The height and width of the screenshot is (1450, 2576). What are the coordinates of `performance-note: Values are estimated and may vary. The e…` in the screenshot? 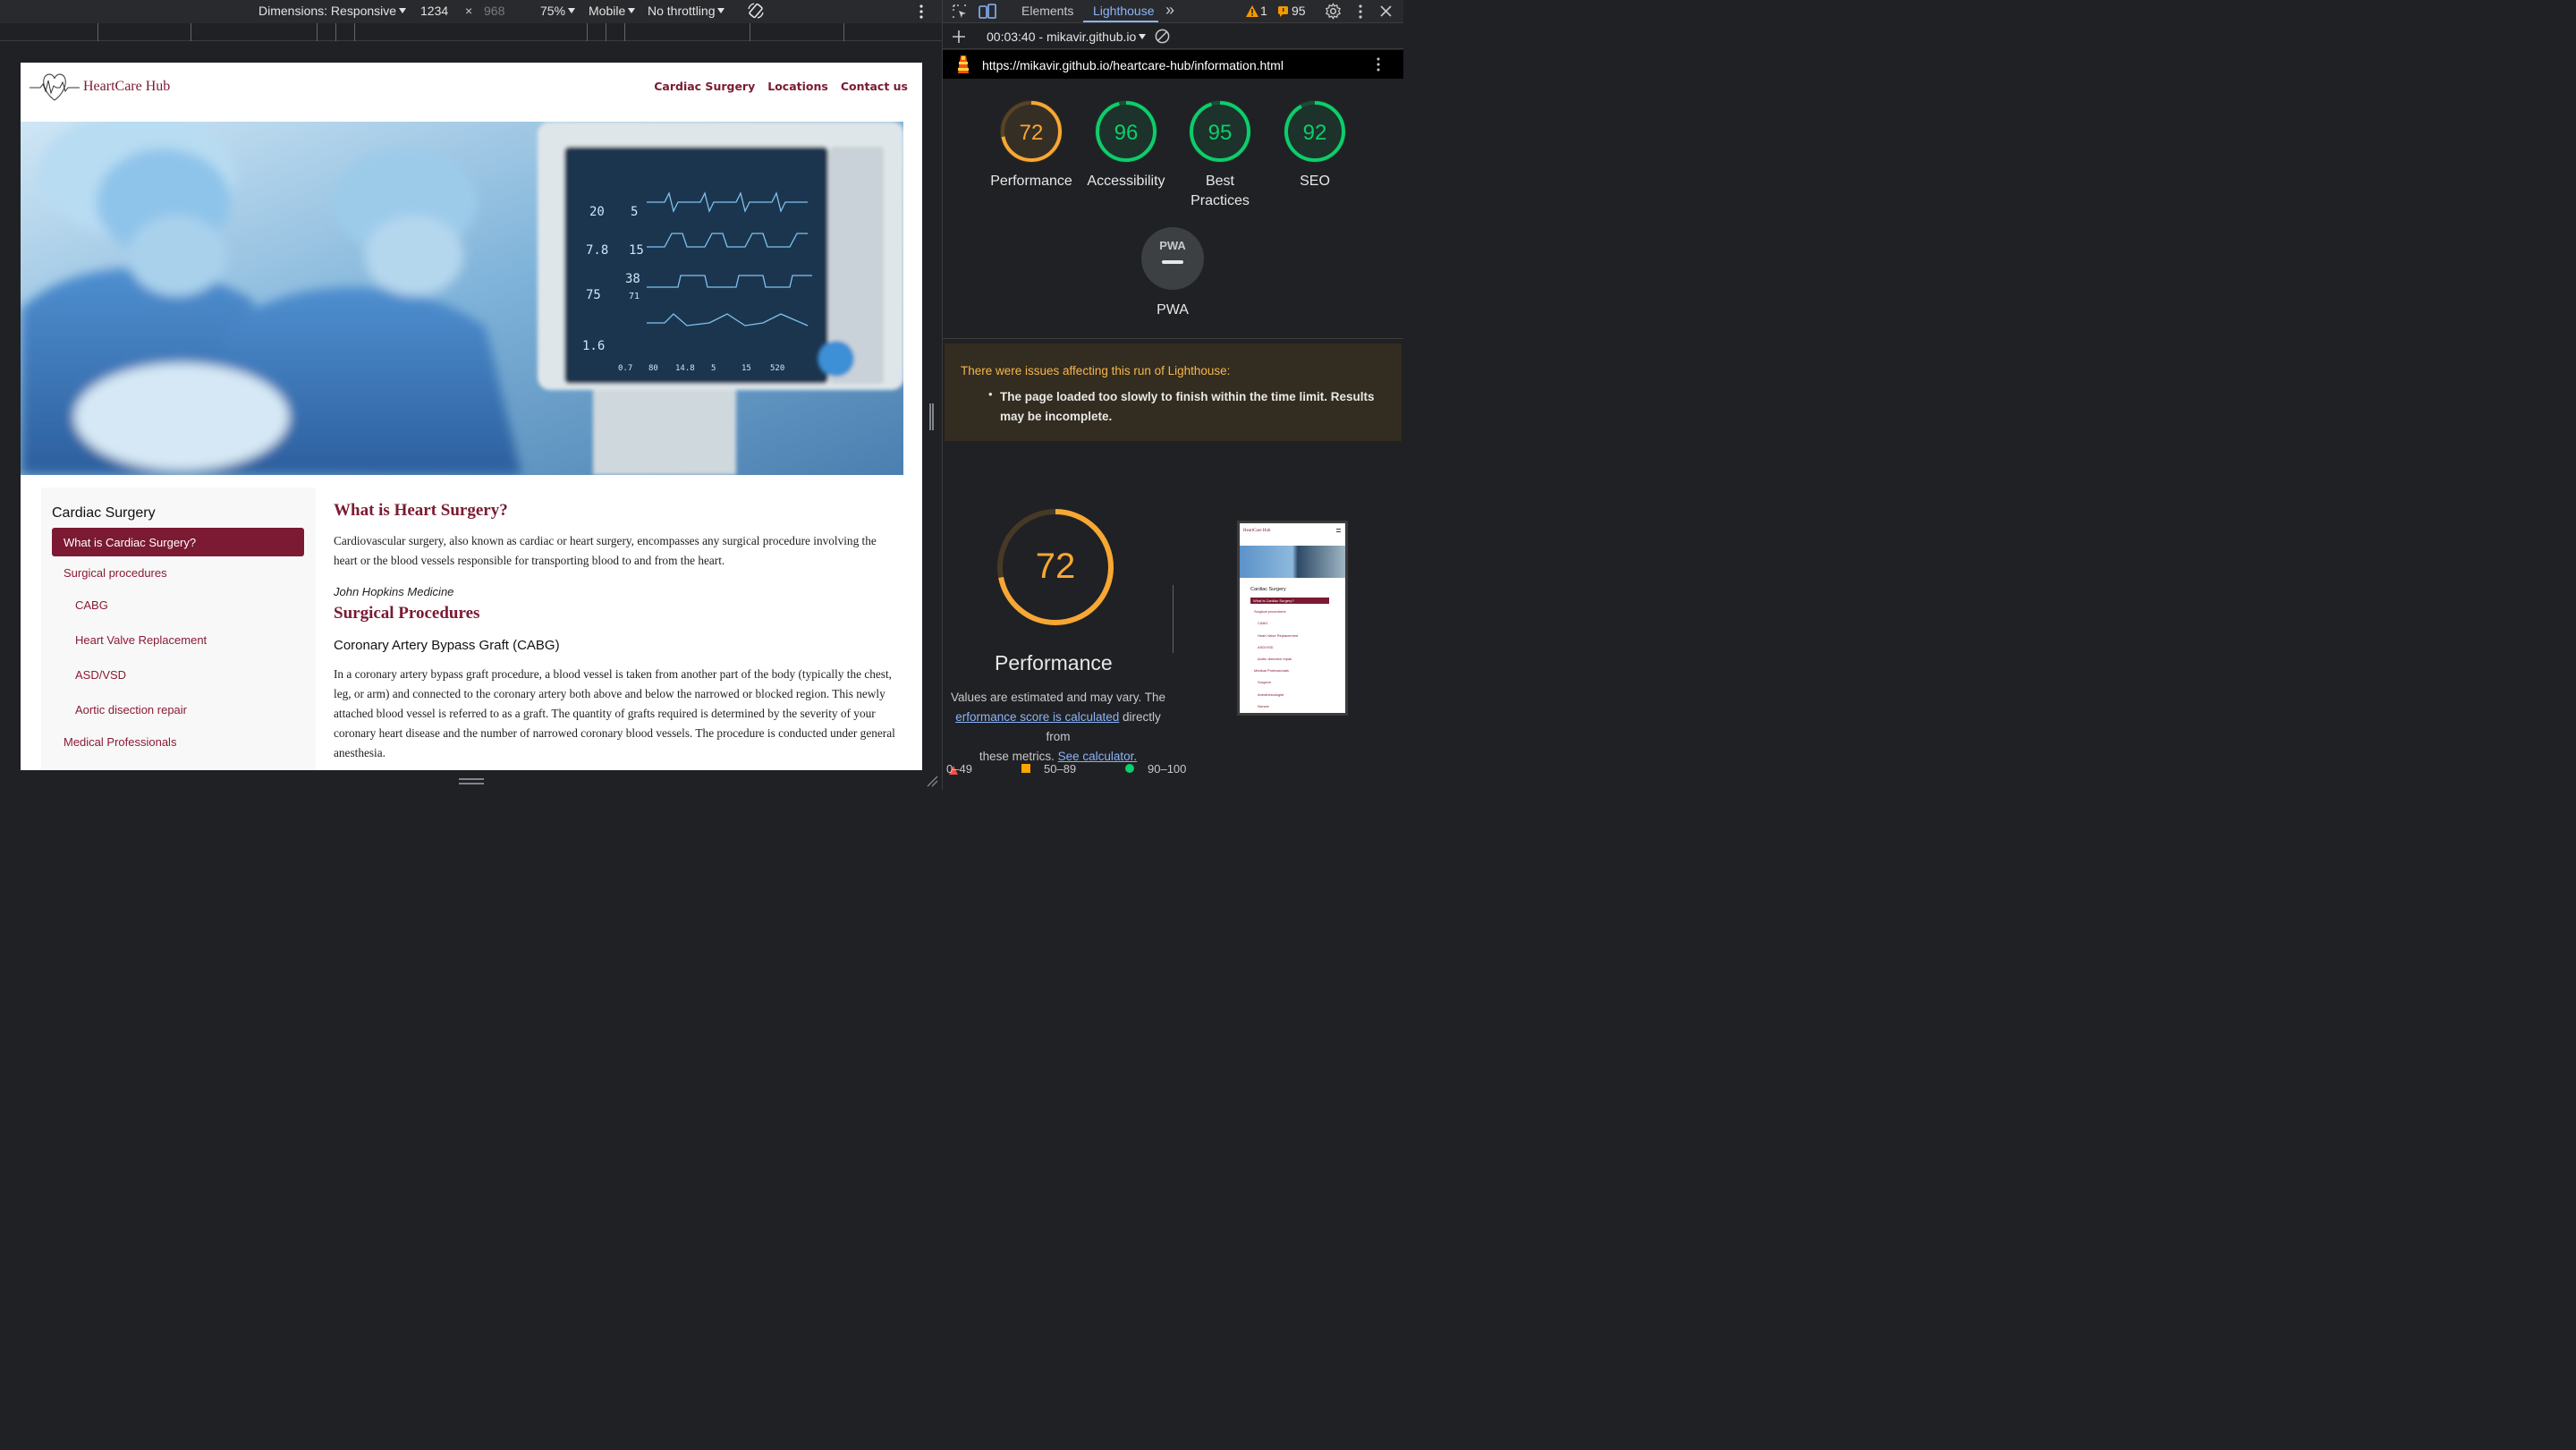 It's located at (1058, 727).